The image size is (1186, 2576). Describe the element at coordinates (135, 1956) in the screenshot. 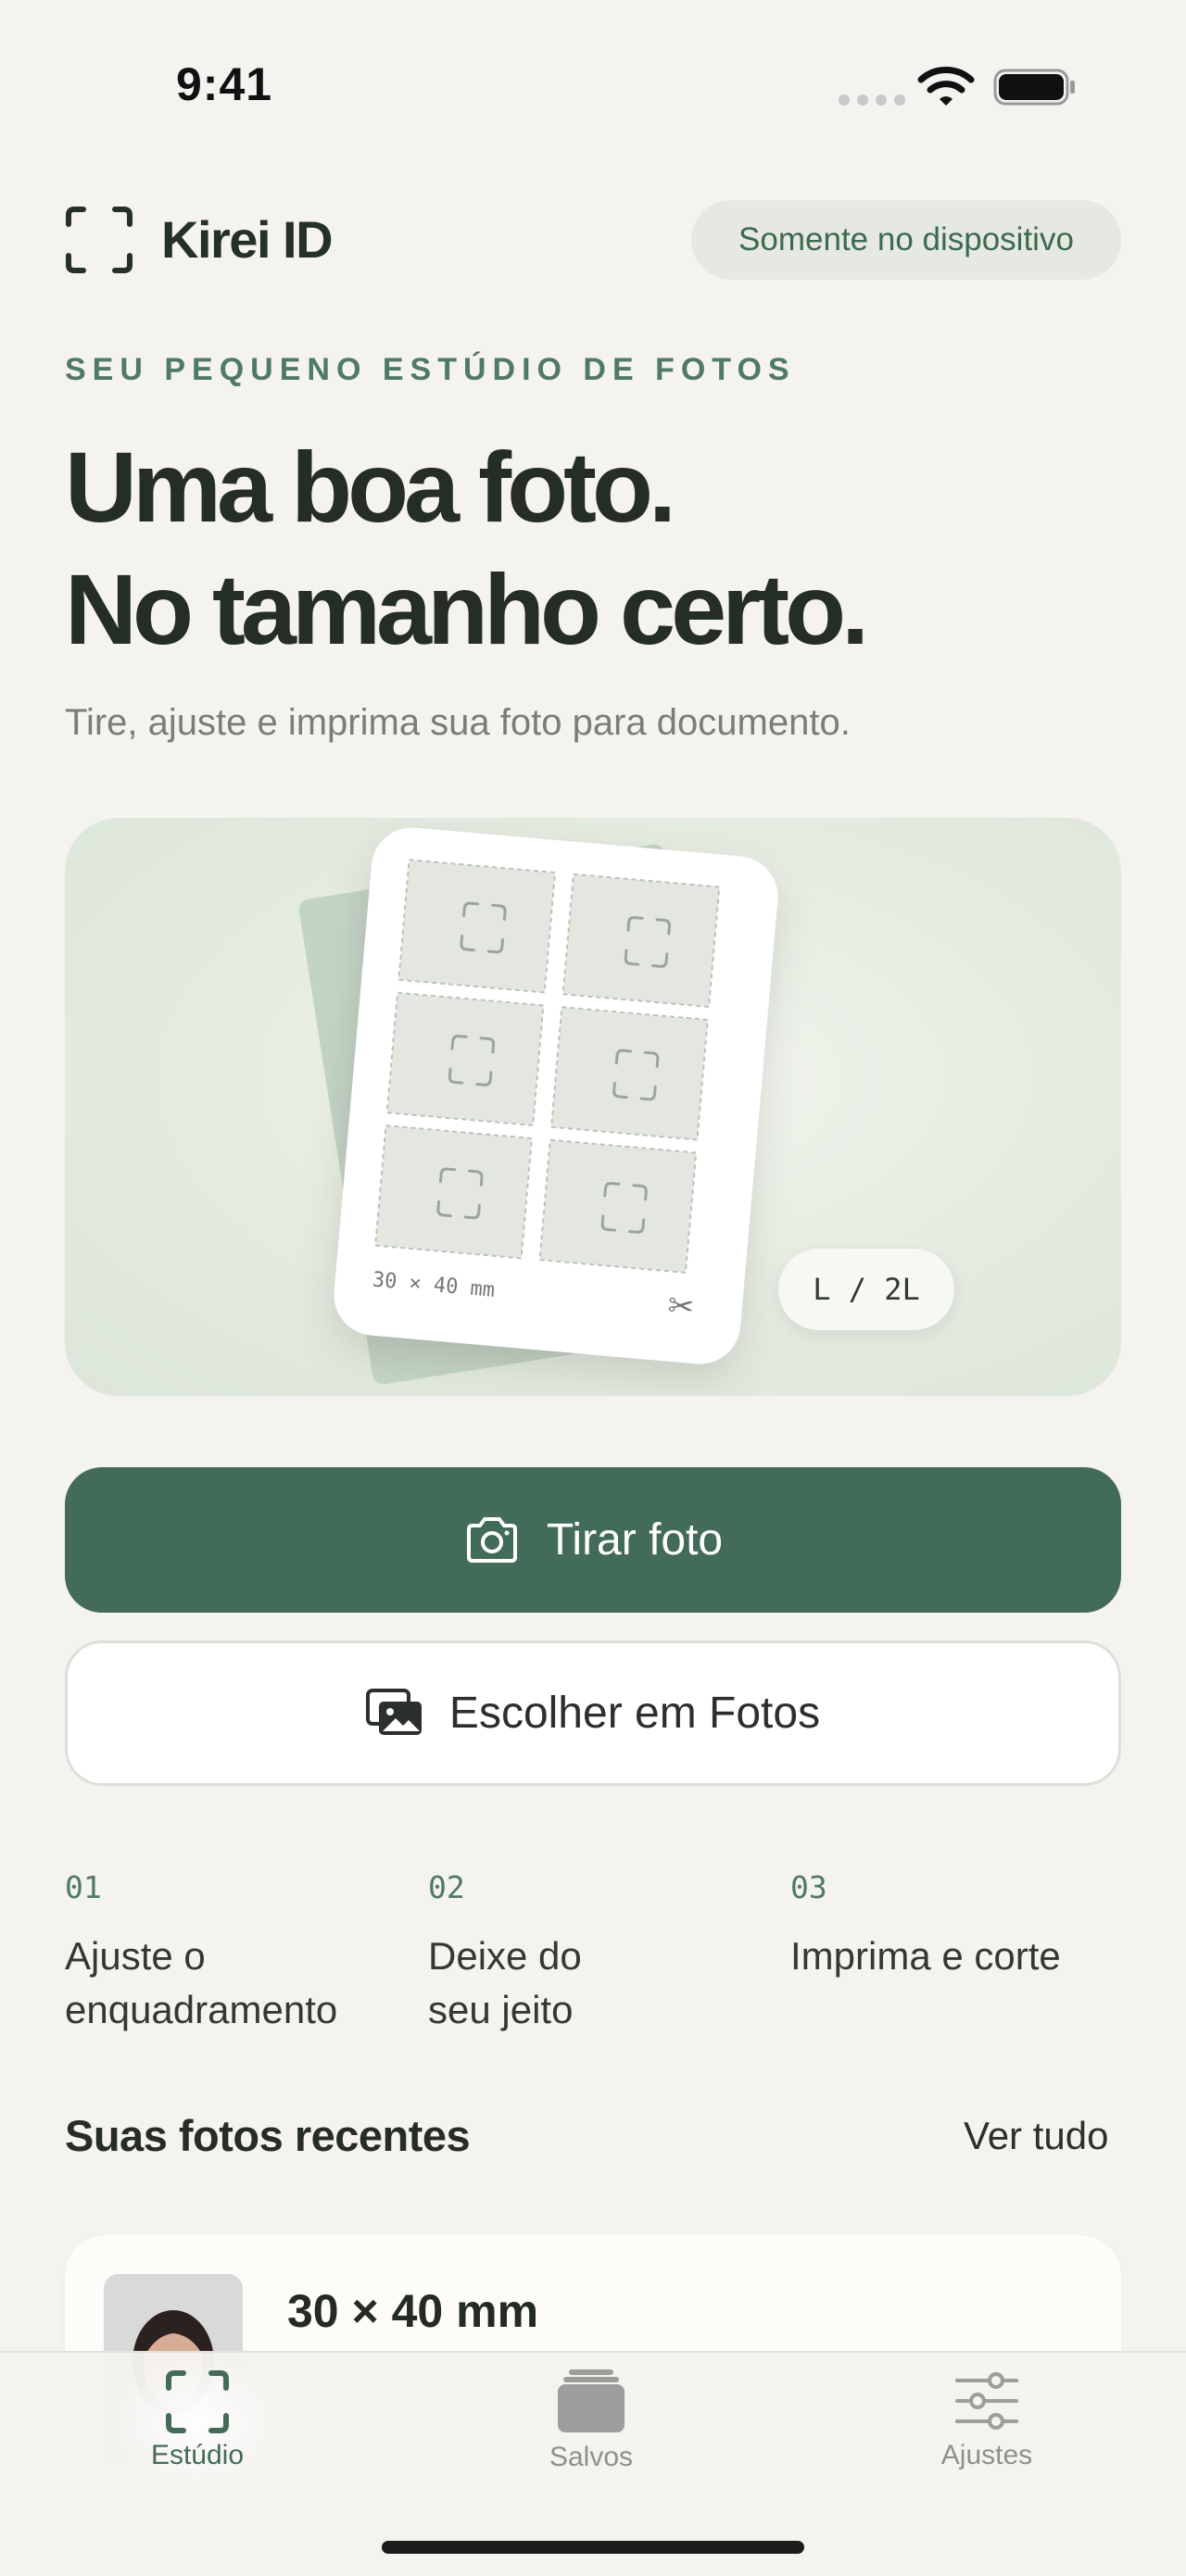

I see `step-text-line: Ajuste o` at that location.